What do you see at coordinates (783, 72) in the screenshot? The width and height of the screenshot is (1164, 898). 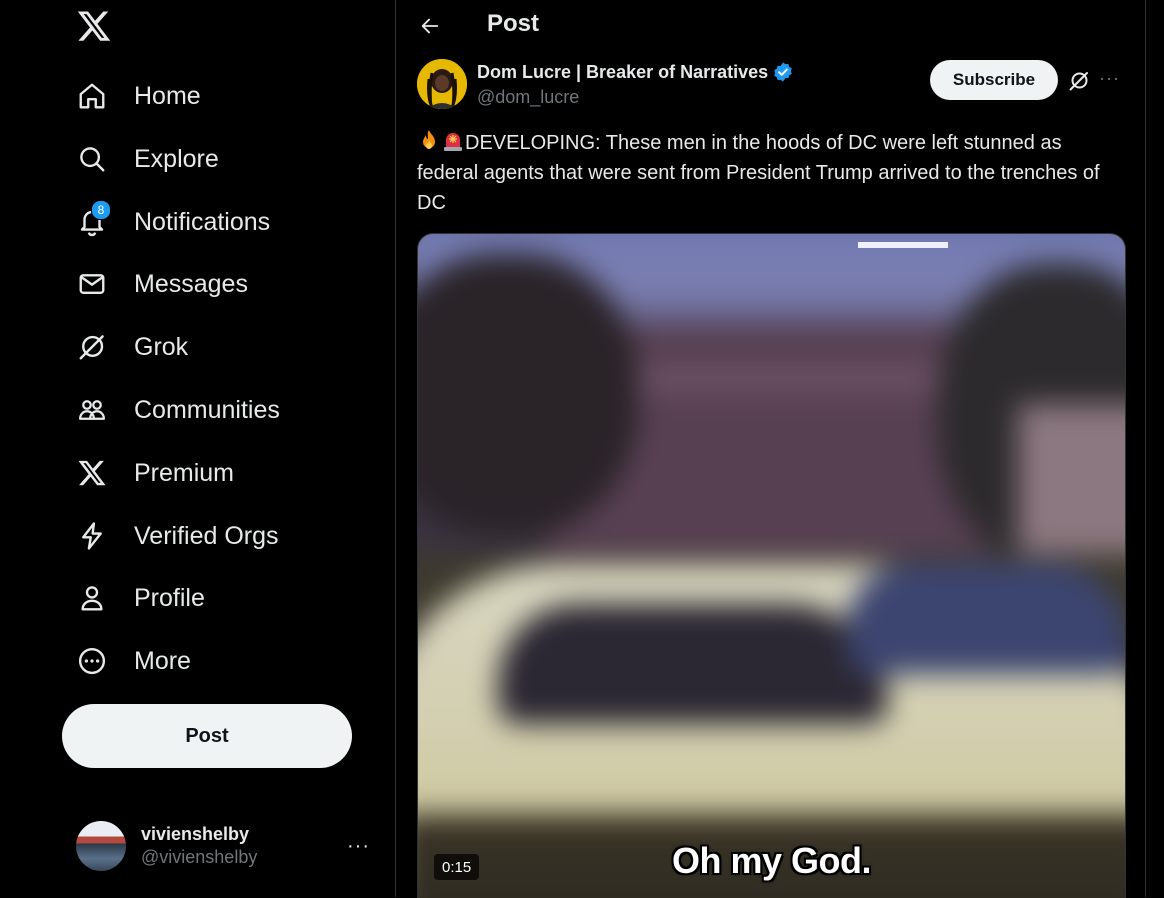 I see `verified-badge-icon` at bounding box center [783, 72].